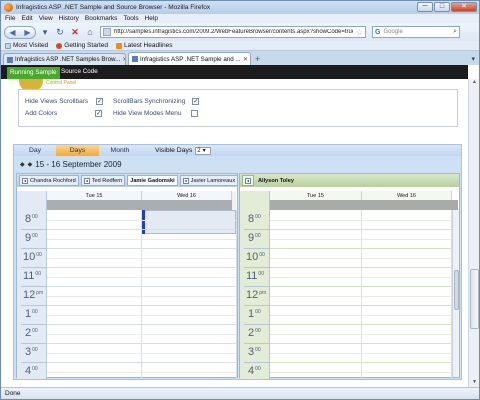  What do you see at coordinates (49, 180) in the screenshot?
I see `resource-chandra-rochford: ◂ Chandra Rochford` at bounding box center [49, 180].